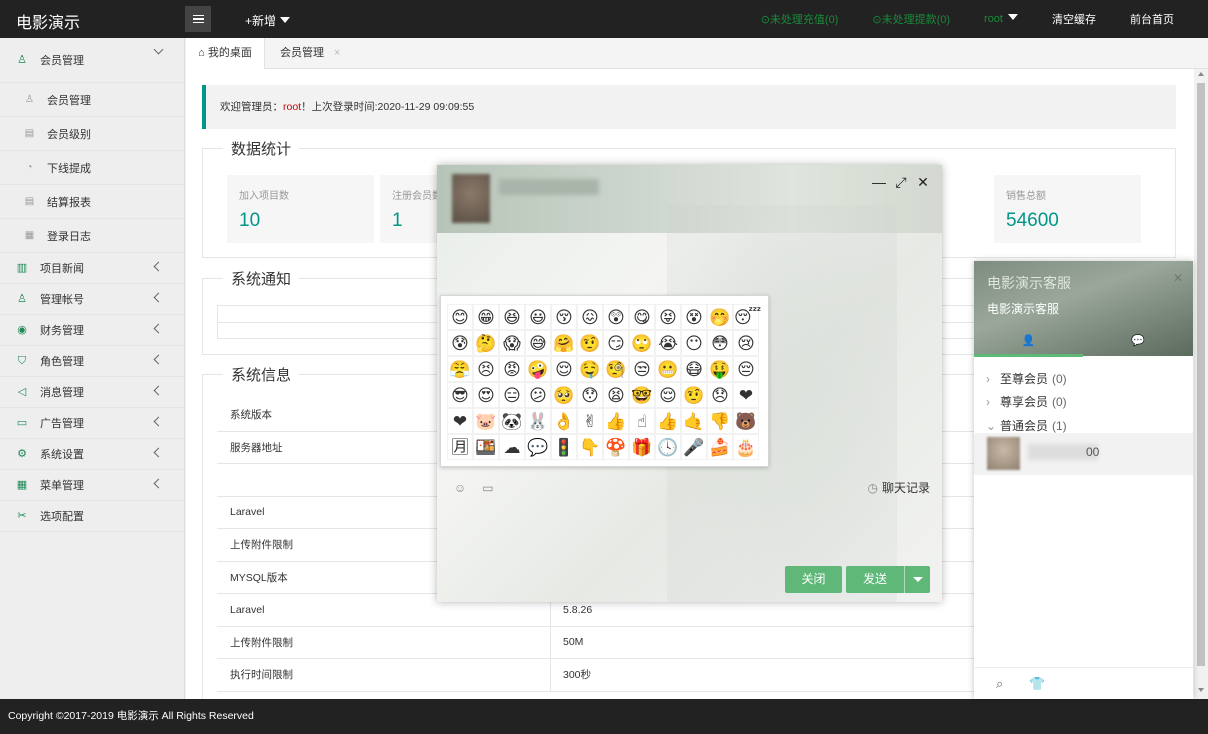  Describe the element at coordinates (460, 395) in the screenshot. I see `emoji-item: 😎` at that location.